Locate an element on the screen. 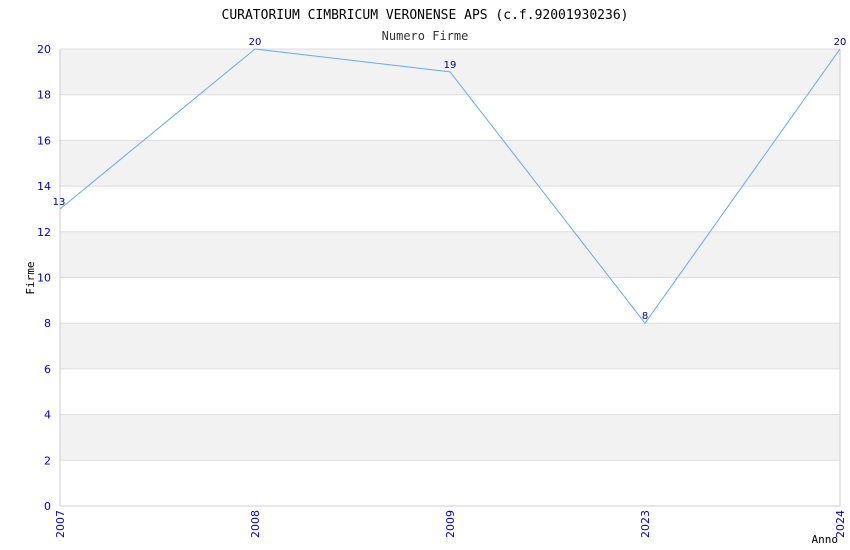 This screenshot has width=850, height=550. y-tick-label: 0 is located at coordinates (47, 506).